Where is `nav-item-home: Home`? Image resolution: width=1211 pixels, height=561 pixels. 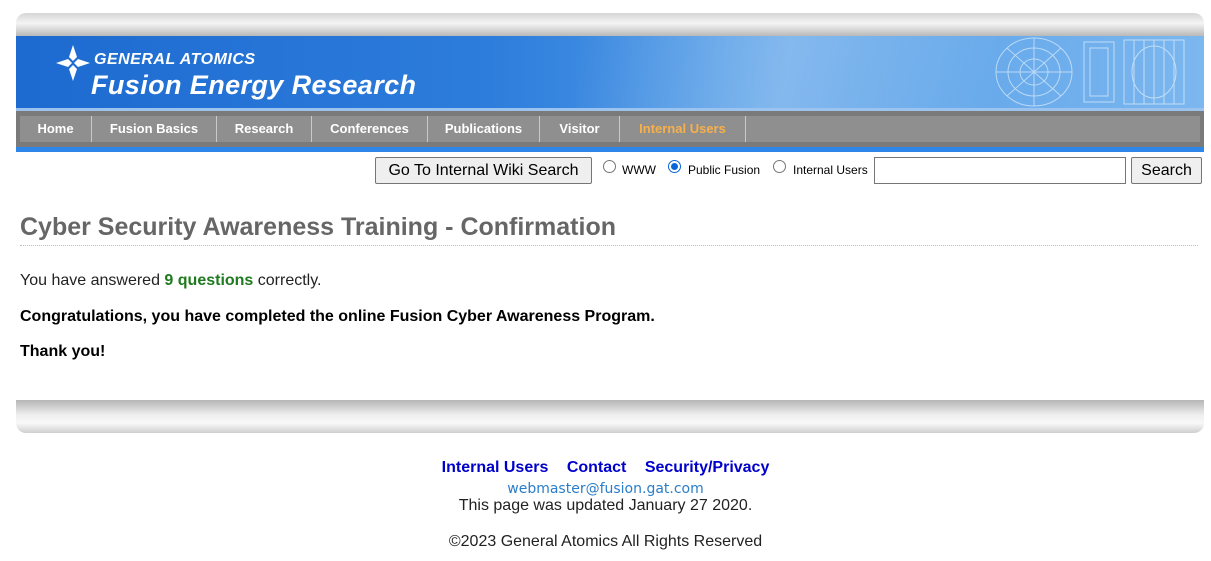 nav-item-home: Home is located at coordinates (56, 129).